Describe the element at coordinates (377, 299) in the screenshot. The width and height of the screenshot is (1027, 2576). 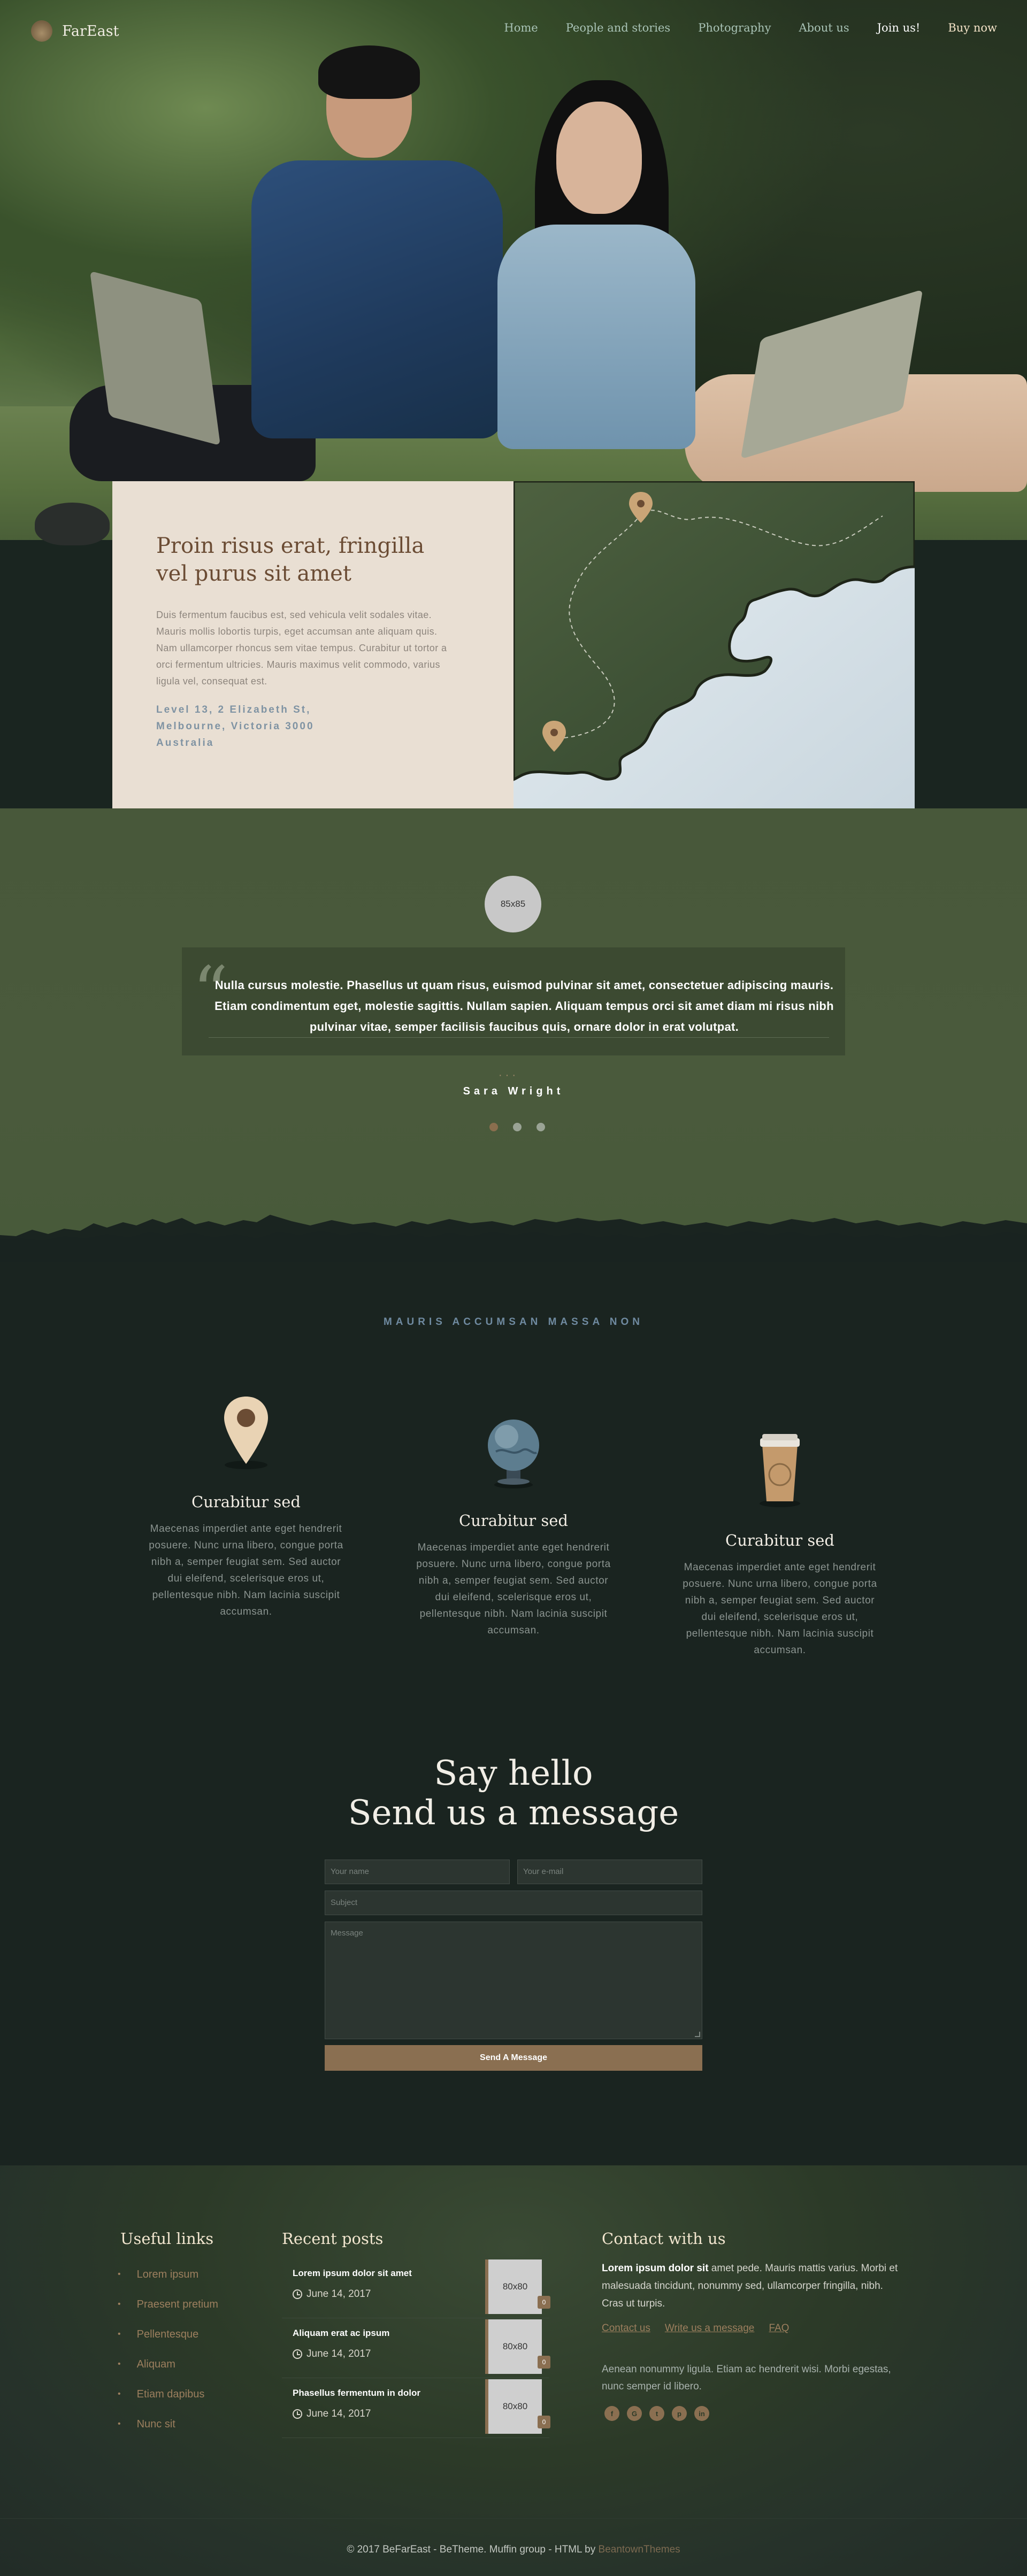
I see `hero-person-man-jacket` at that location.